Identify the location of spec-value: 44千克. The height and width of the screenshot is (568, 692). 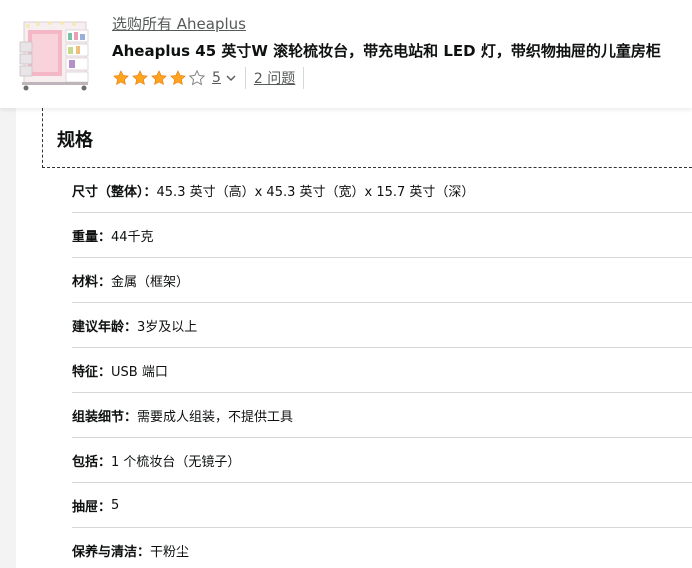
(132, 237).